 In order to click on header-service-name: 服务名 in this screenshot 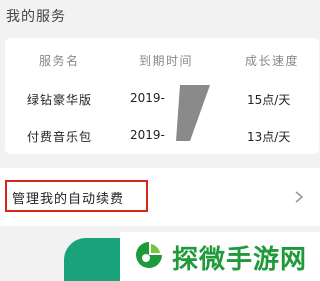, I will do `click(59, 61)`.